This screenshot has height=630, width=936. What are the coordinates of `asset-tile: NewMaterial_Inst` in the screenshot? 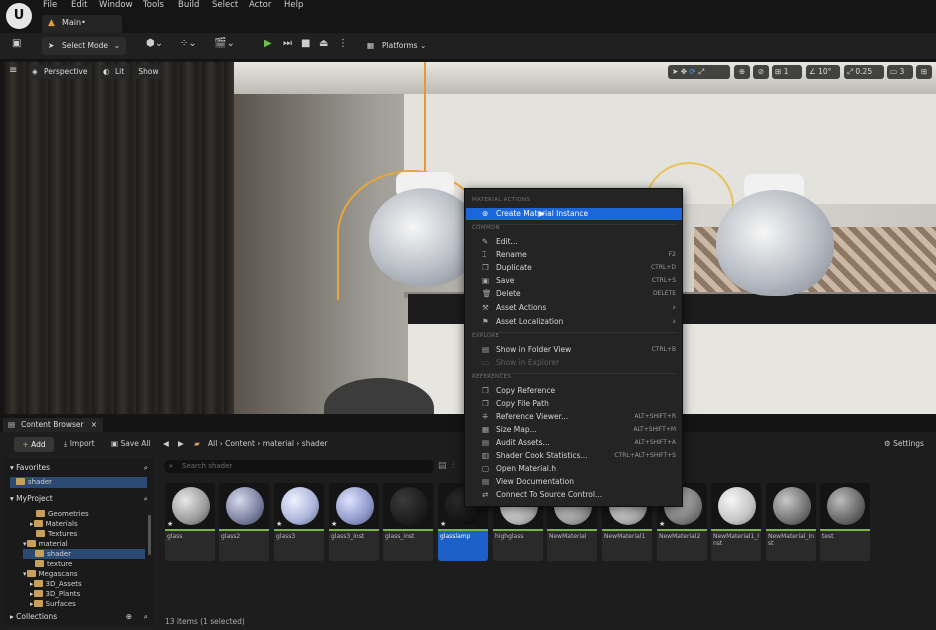 It's located at (791, 522).